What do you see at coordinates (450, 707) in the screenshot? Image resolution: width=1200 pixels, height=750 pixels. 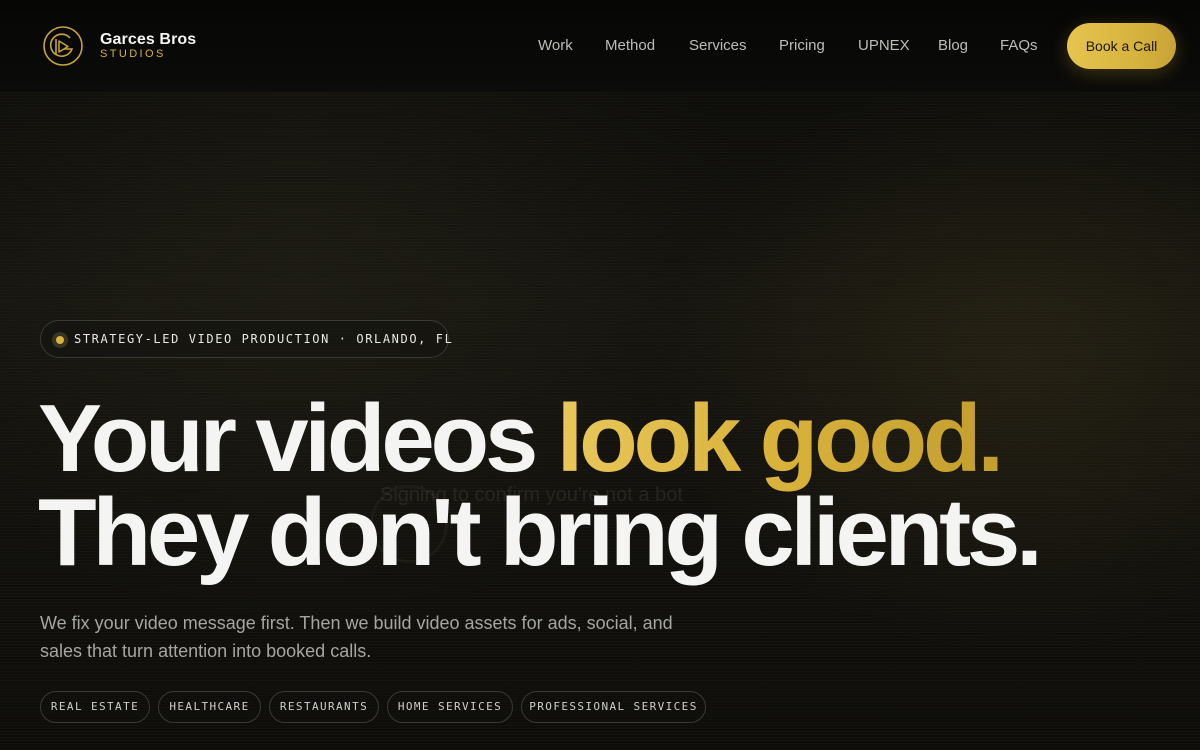 I see `tag-home-services: HOME SERVICES` at bounding box center [450, 707].